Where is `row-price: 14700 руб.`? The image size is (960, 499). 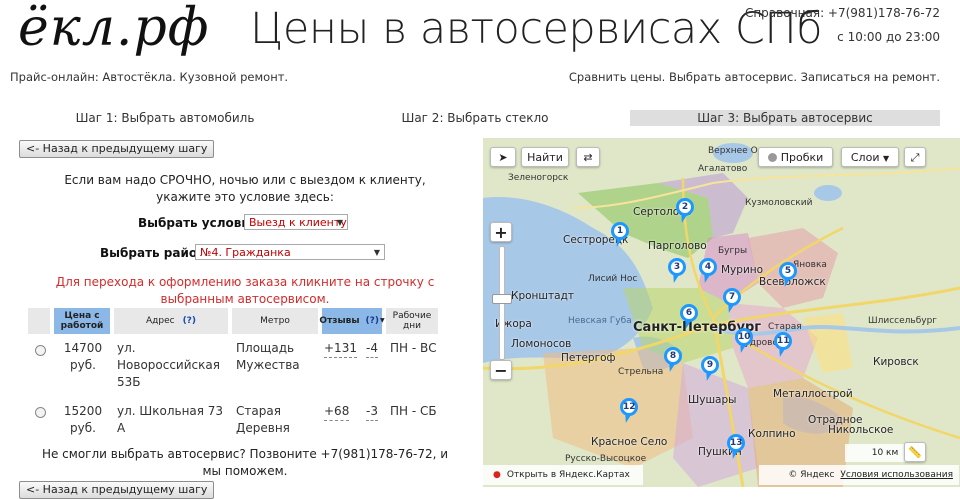 row-price: 14700 руб. is located at coordinates (83, 356).